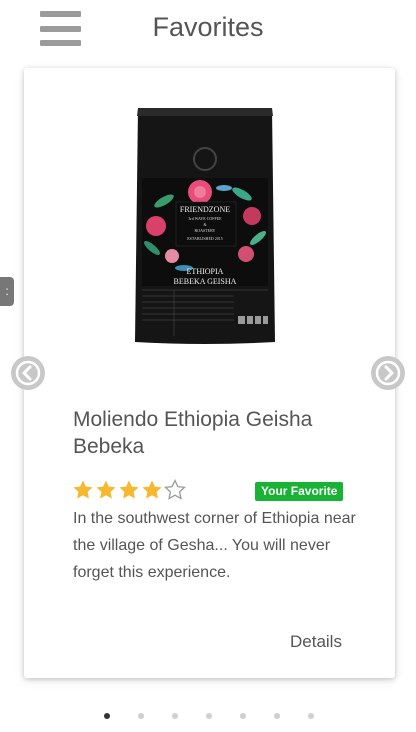 The height and width of the screenshot is (732, 416). I want to click on star-rating, so click(129, 490).